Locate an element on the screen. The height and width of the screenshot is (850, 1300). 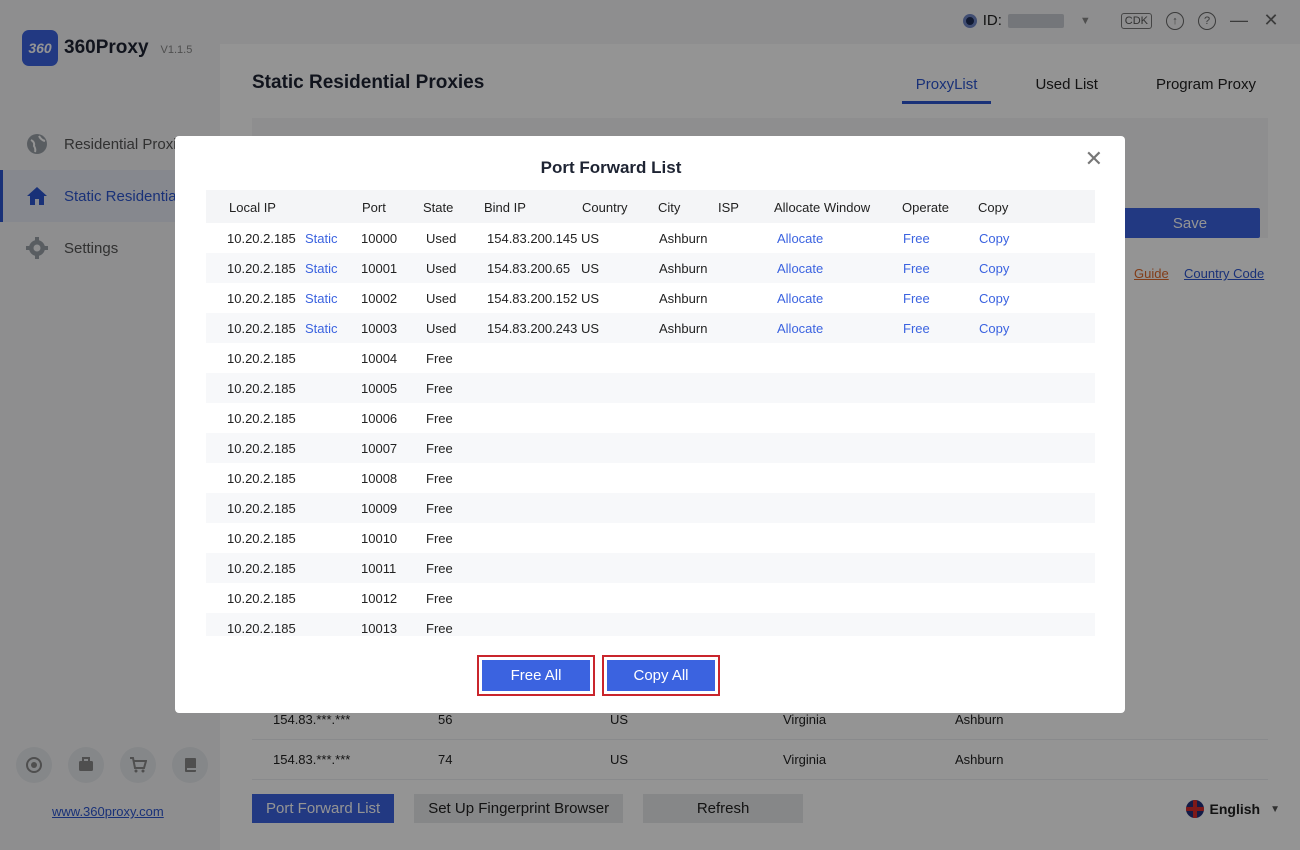
port: 10000 is located at coordinates (379, 238).